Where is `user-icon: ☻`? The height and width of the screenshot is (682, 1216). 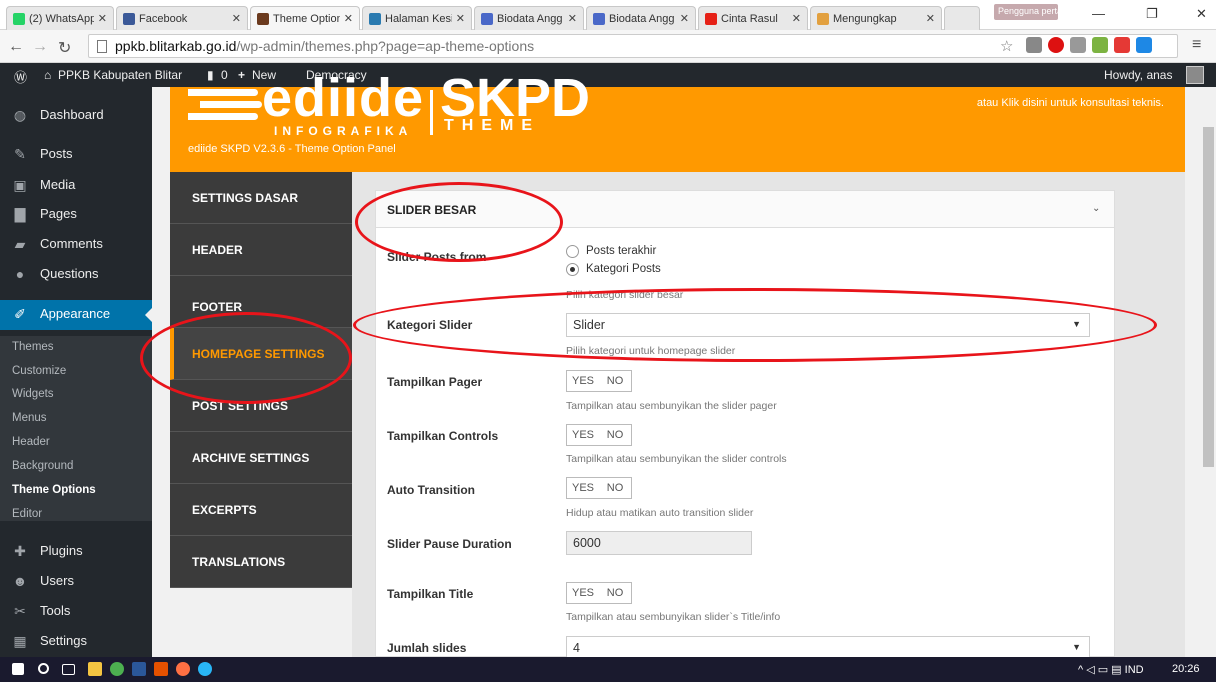
user-icon: ☻ is located at coordinates (20, 581).